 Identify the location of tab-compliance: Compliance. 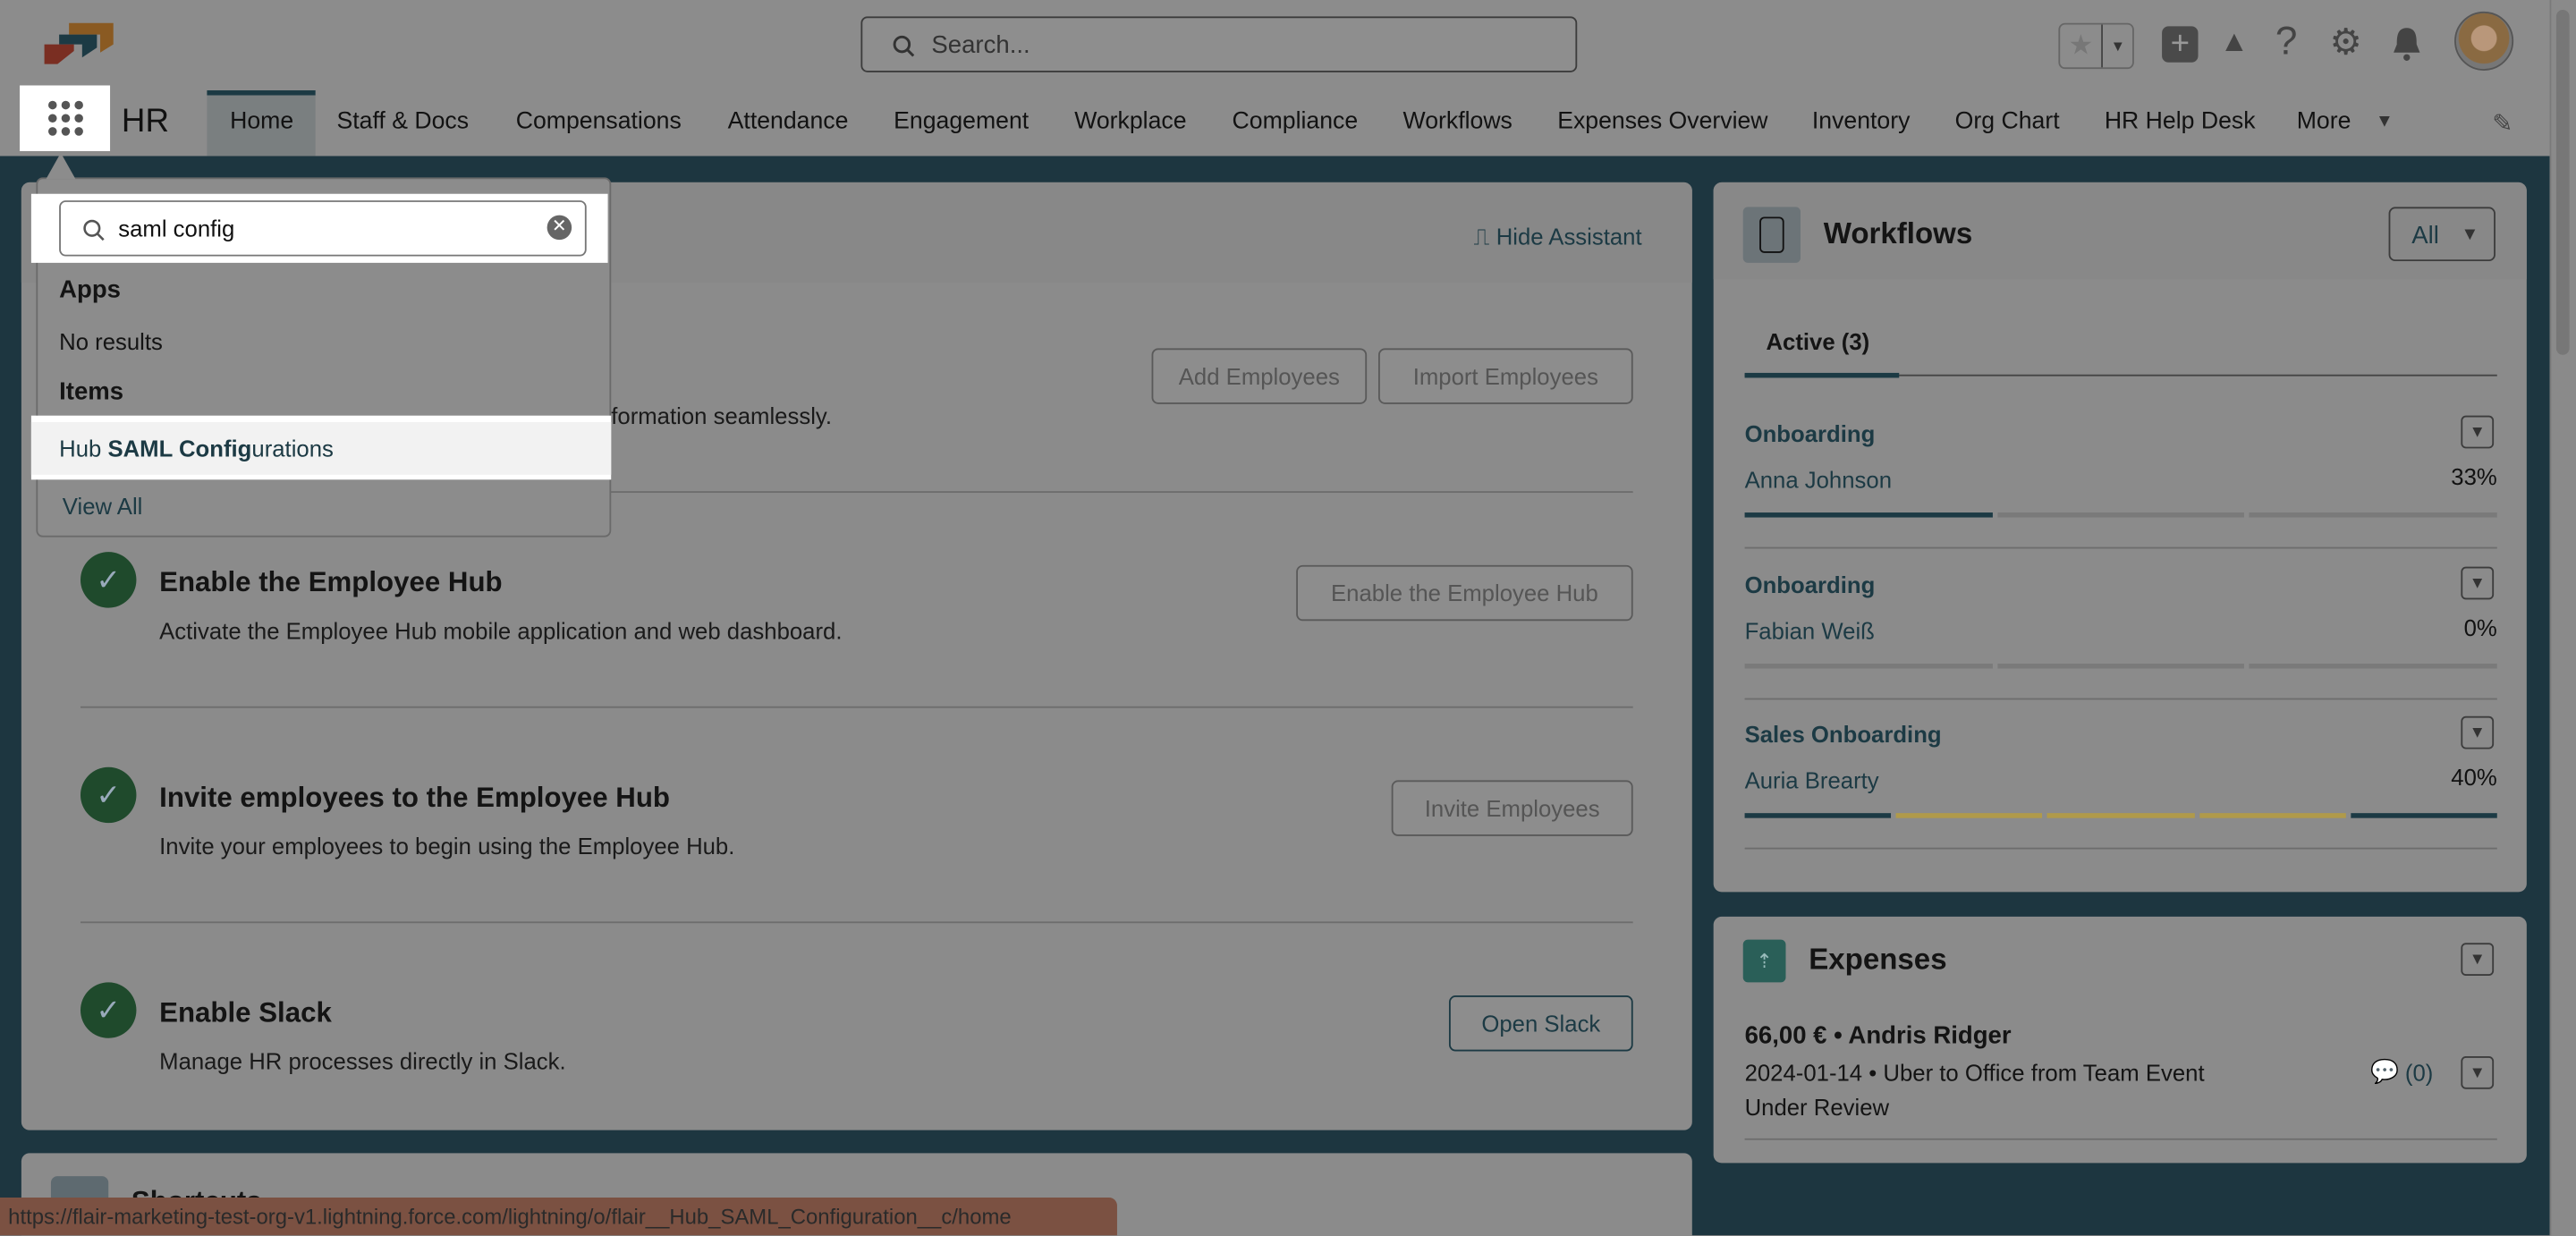
(1296, 121).